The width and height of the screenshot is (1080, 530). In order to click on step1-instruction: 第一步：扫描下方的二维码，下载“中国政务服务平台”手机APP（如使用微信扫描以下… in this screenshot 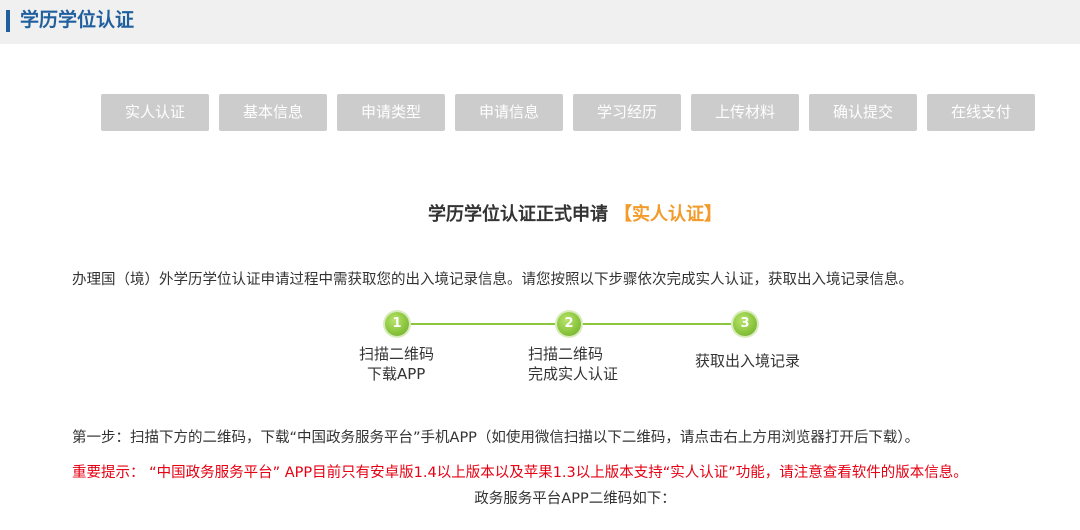, I will do `click(496, 438)`.